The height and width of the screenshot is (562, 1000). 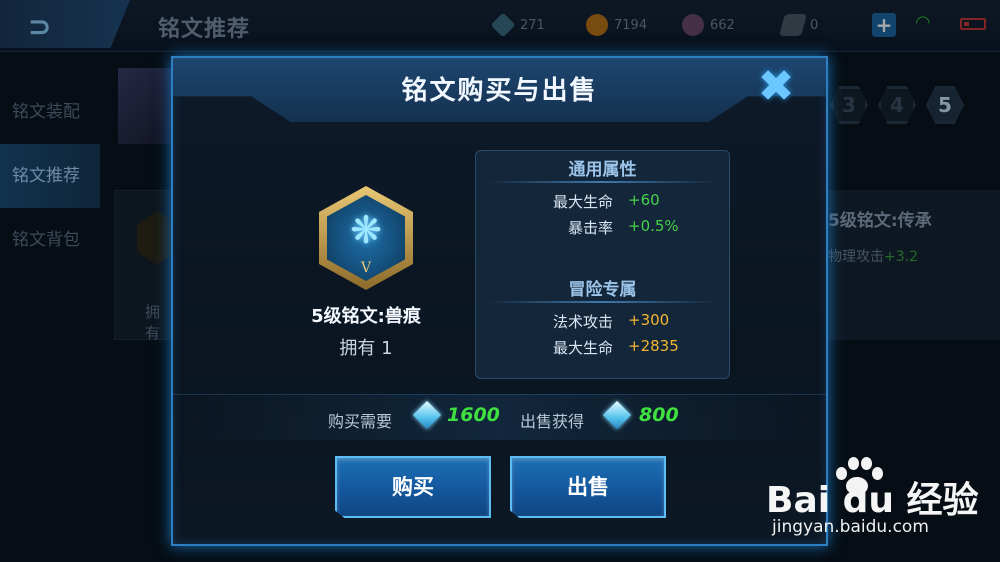 What do you see at coordinates (582, 322) in the screenshot?
I see `attribute-label: 法术攻击` at bounding box center [582, 322].